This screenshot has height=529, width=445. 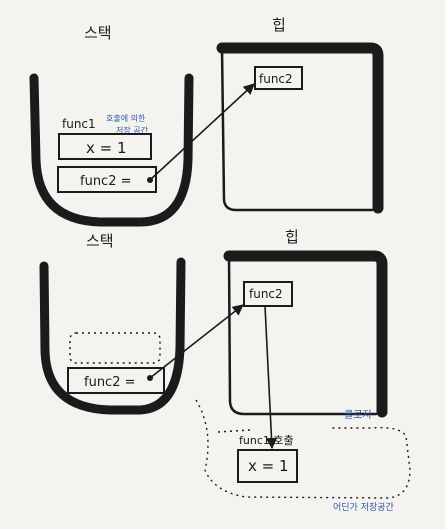 I want to click on bottom-func2-label: func2 =, so click(x=110, y=382).